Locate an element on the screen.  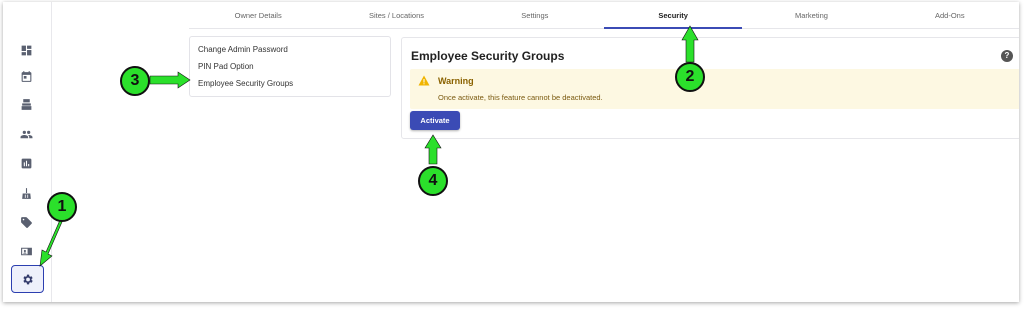
settings-icon is located at coordinates (27, 279).